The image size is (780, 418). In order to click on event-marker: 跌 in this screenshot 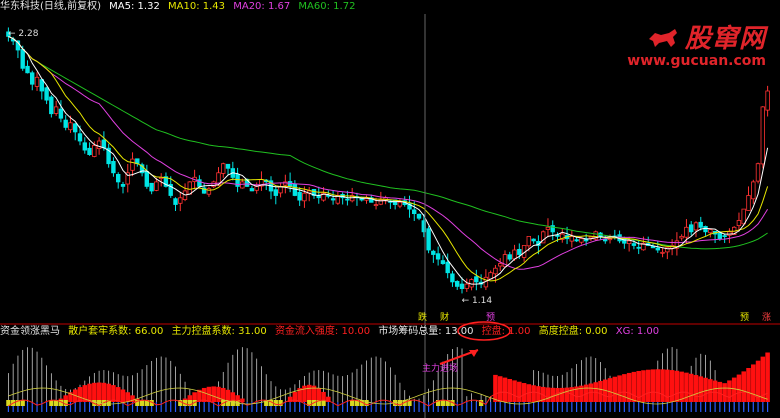, I will do `click(422, 317)`.